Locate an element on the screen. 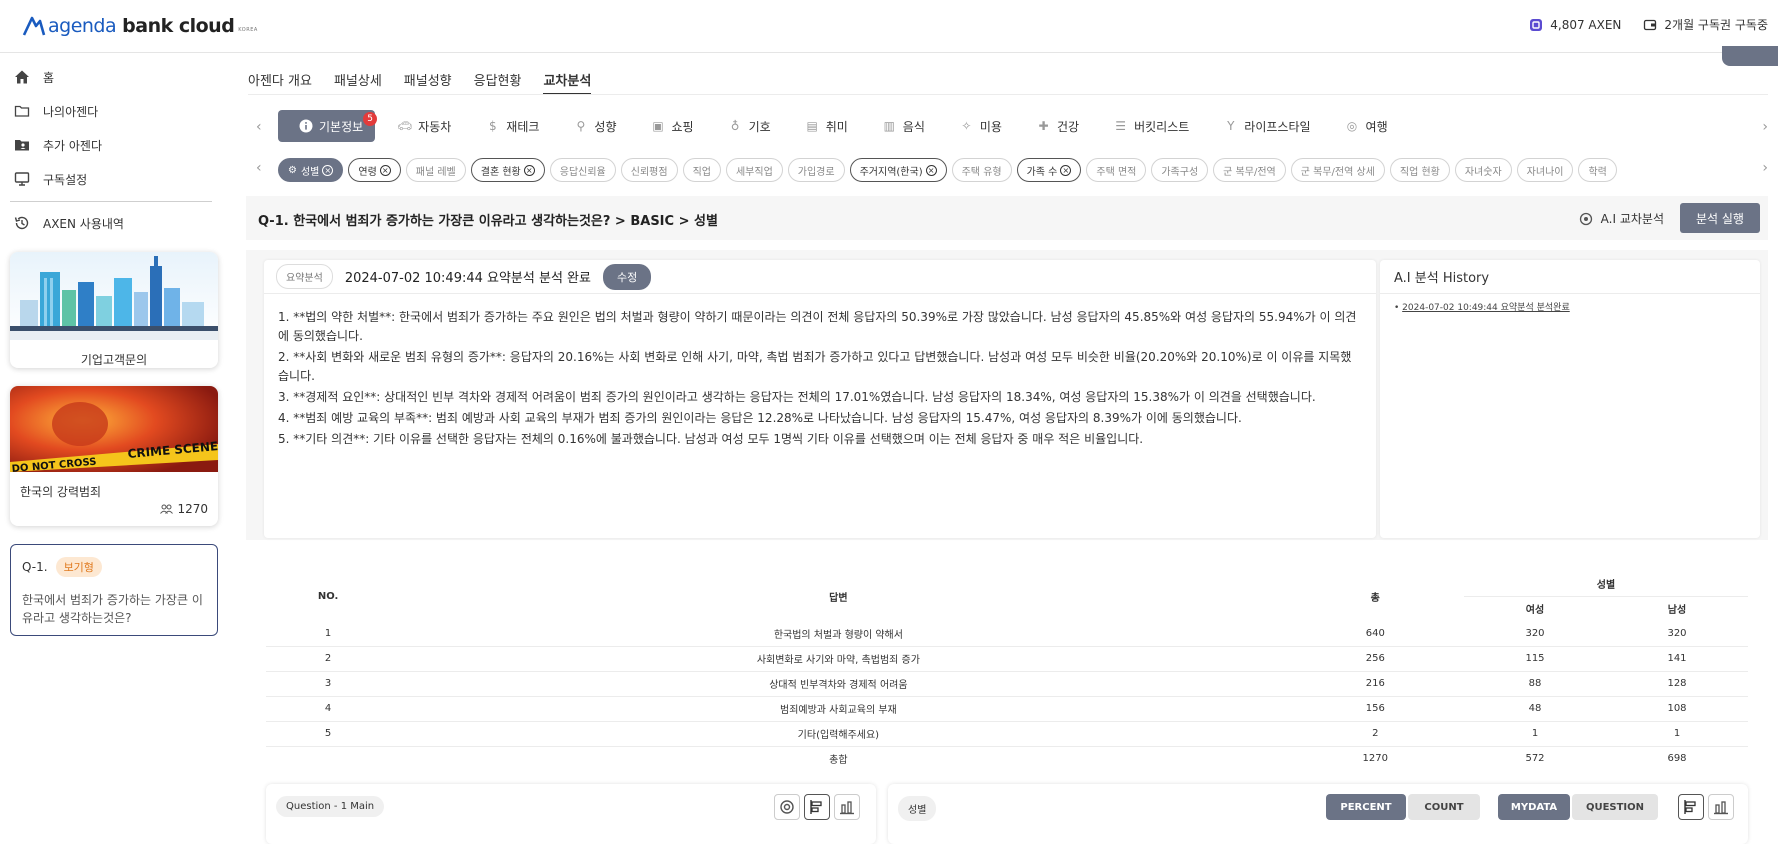  cell-total: 216 is located at coordinates (1375, 684).